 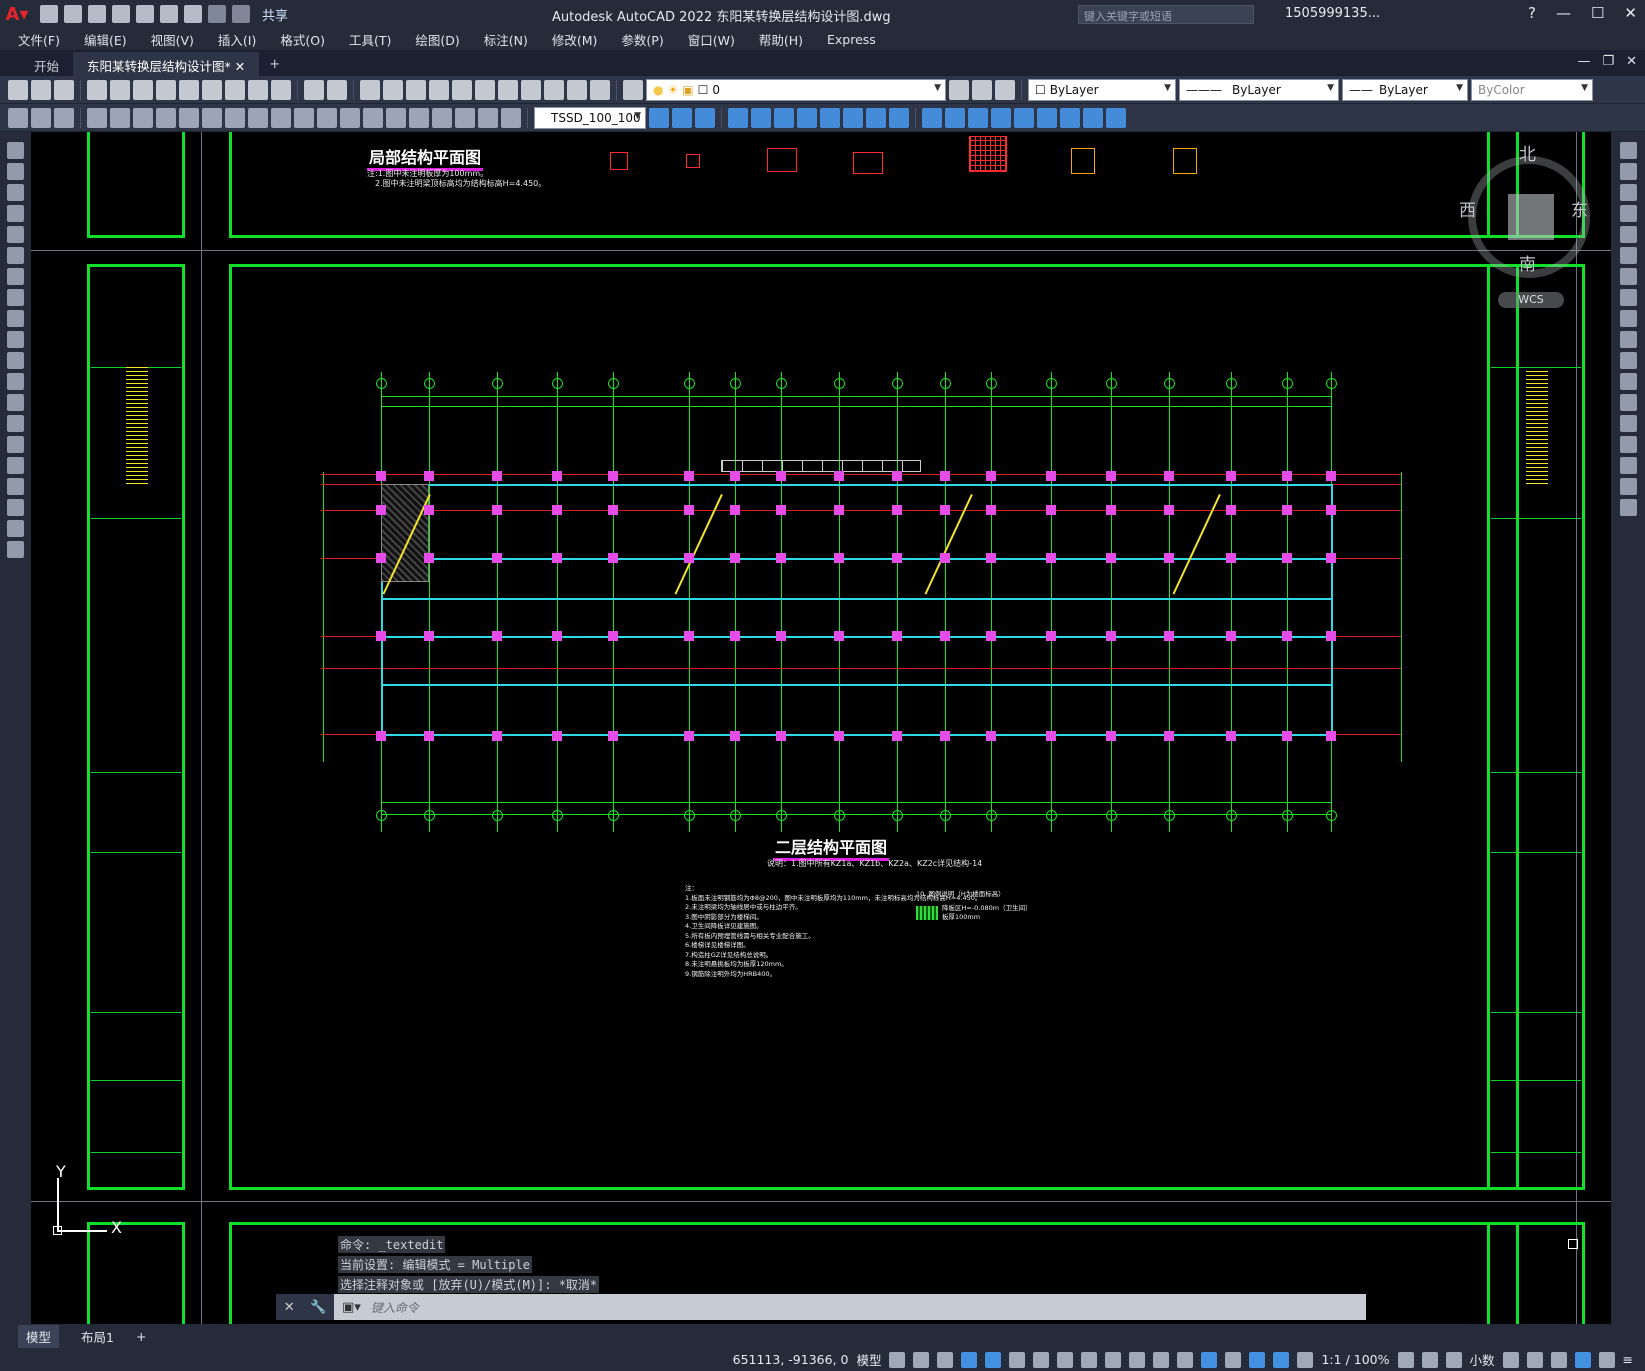 I want to click on plotstyle-dropdown: ByColor ▼, so click(x=1532, y=89).